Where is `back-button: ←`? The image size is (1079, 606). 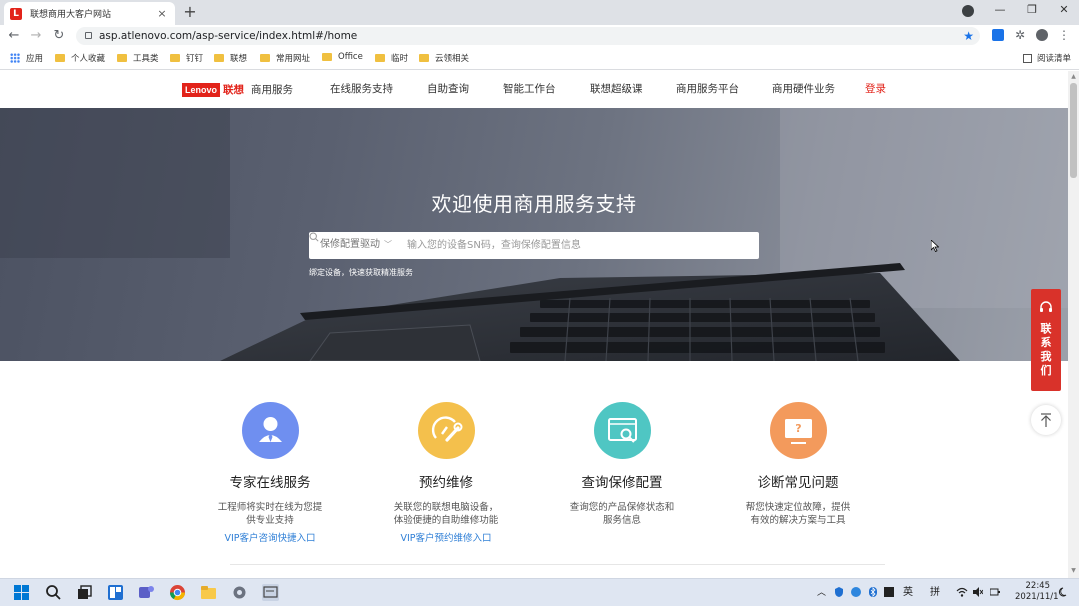
back-button: ← is located at coordinates (14, 36).